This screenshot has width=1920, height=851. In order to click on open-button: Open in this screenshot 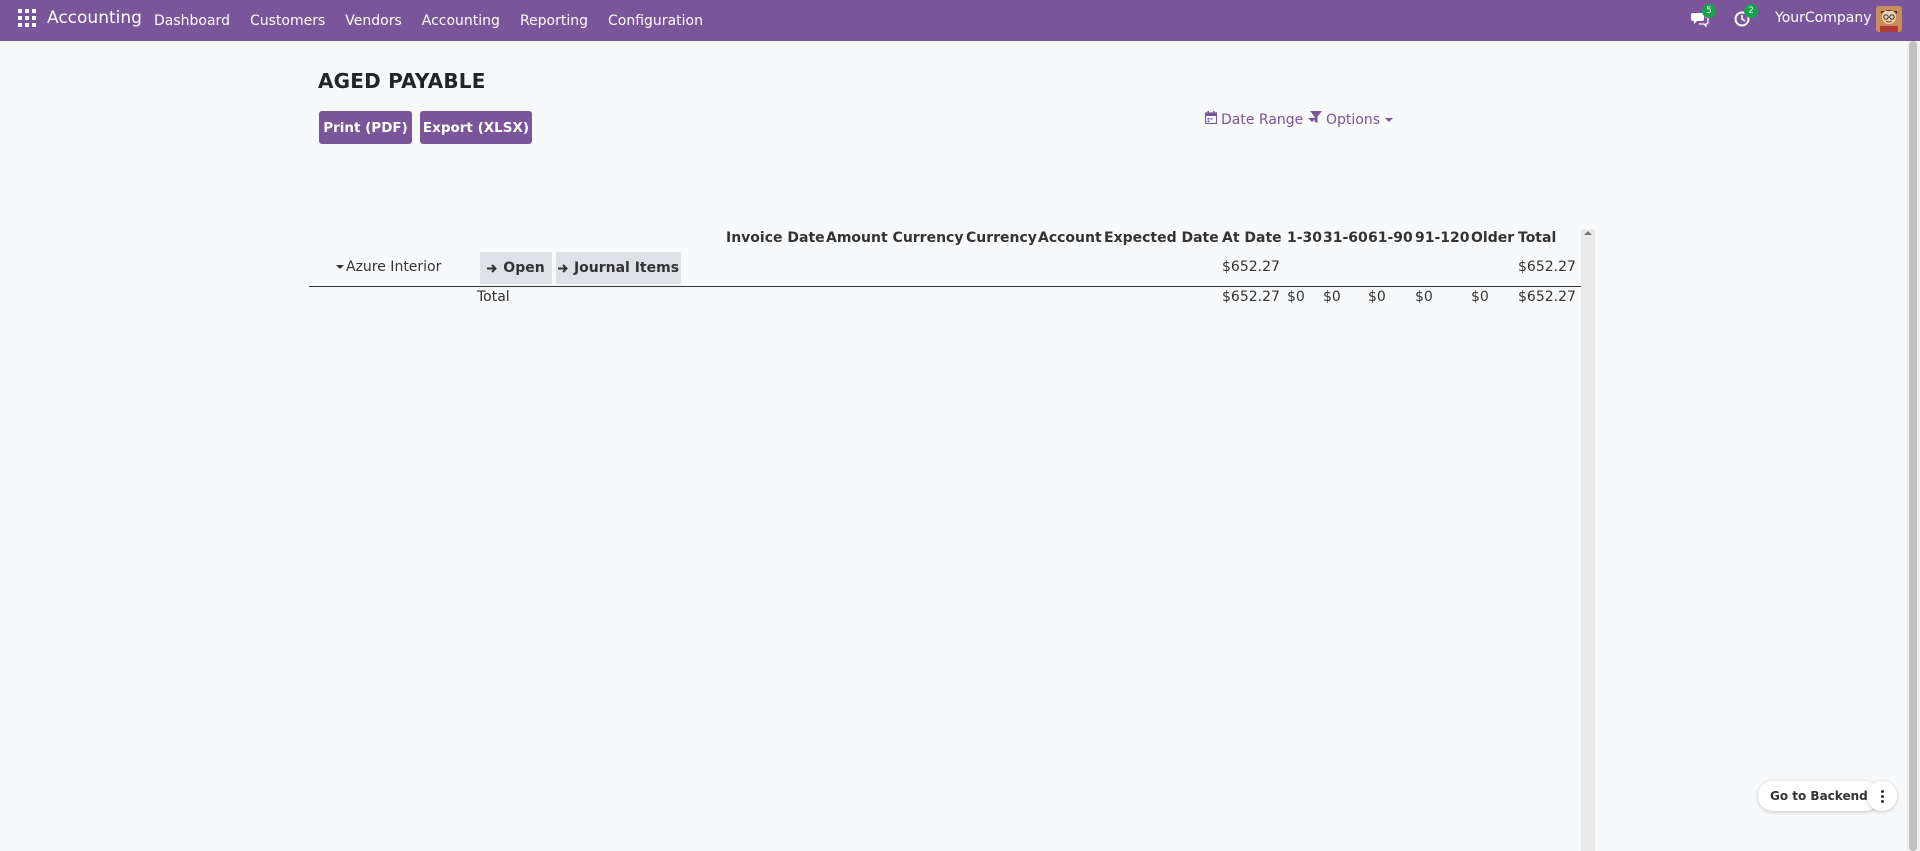, I will do `click(516, 268)`.